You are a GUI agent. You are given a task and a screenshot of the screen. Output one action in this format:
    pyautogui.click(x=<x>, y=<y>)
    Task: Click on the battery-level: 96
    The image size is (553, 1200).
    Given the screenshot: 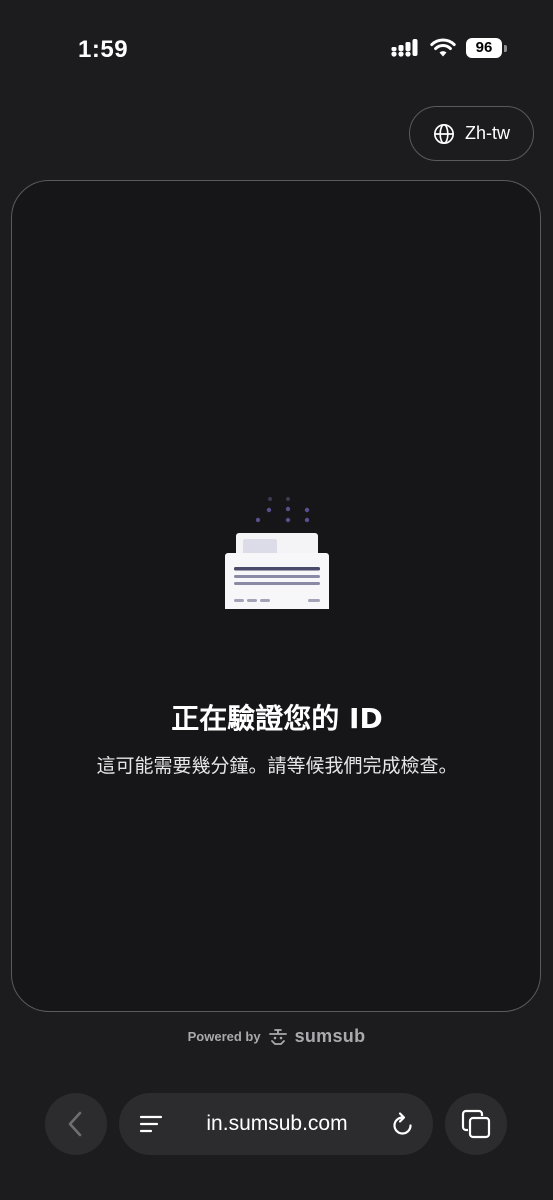 What is the action you would take?
    pyautogui.click(x=484, y=48)
    